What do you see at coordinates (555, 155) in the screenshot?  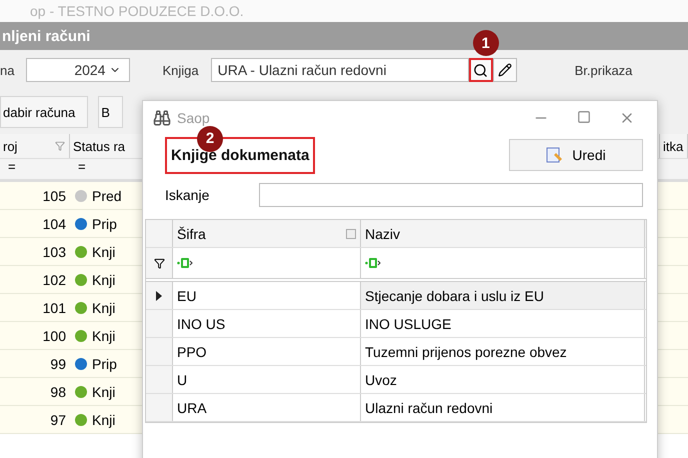 I see `document-icon` at bounding box center [555, 155].